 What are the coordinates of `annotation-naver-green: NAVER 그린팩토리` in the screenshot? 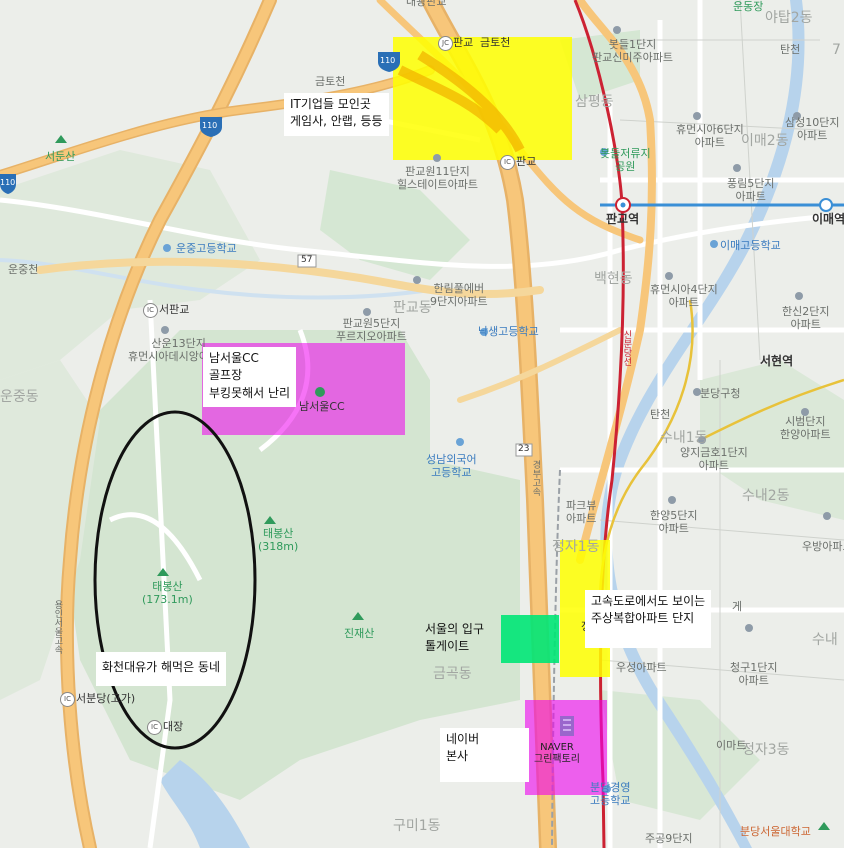 It's located at (557, 753).